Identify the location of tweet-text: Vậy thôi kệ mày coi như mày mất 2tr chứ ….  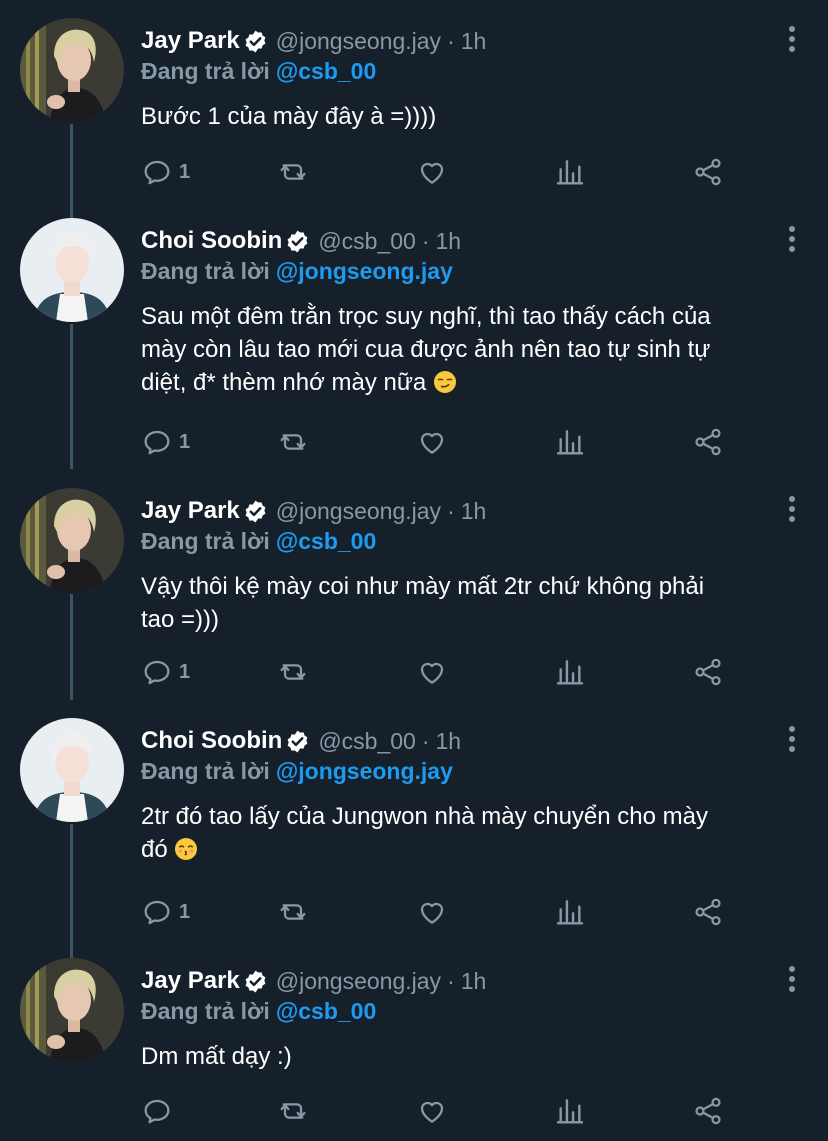
(471, 603).